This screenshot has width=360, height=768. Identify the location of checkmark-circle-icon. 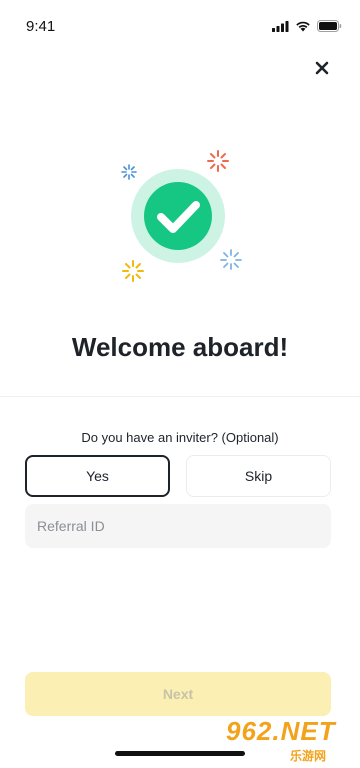
(178, 216).